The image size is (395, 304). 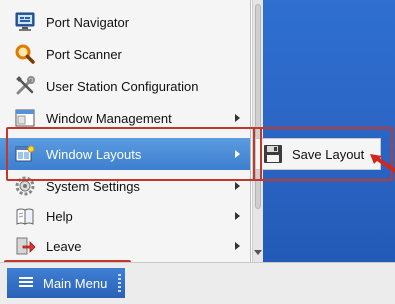 I want to click on main-menu-button: Main Menu, so click(x=66, y=283).